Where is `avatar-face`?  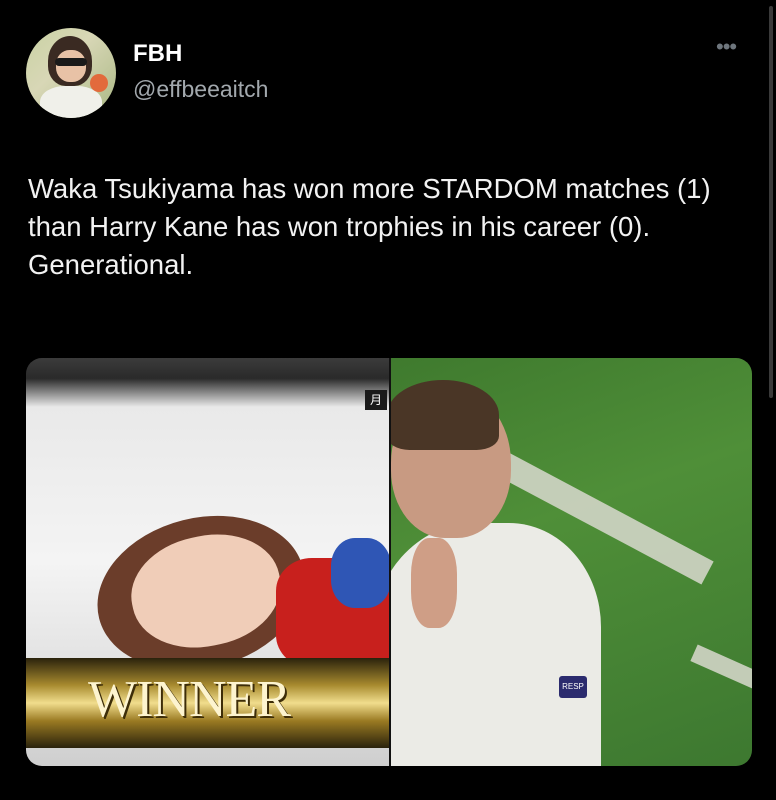 avatar-face is located at coordinates (71, 66).